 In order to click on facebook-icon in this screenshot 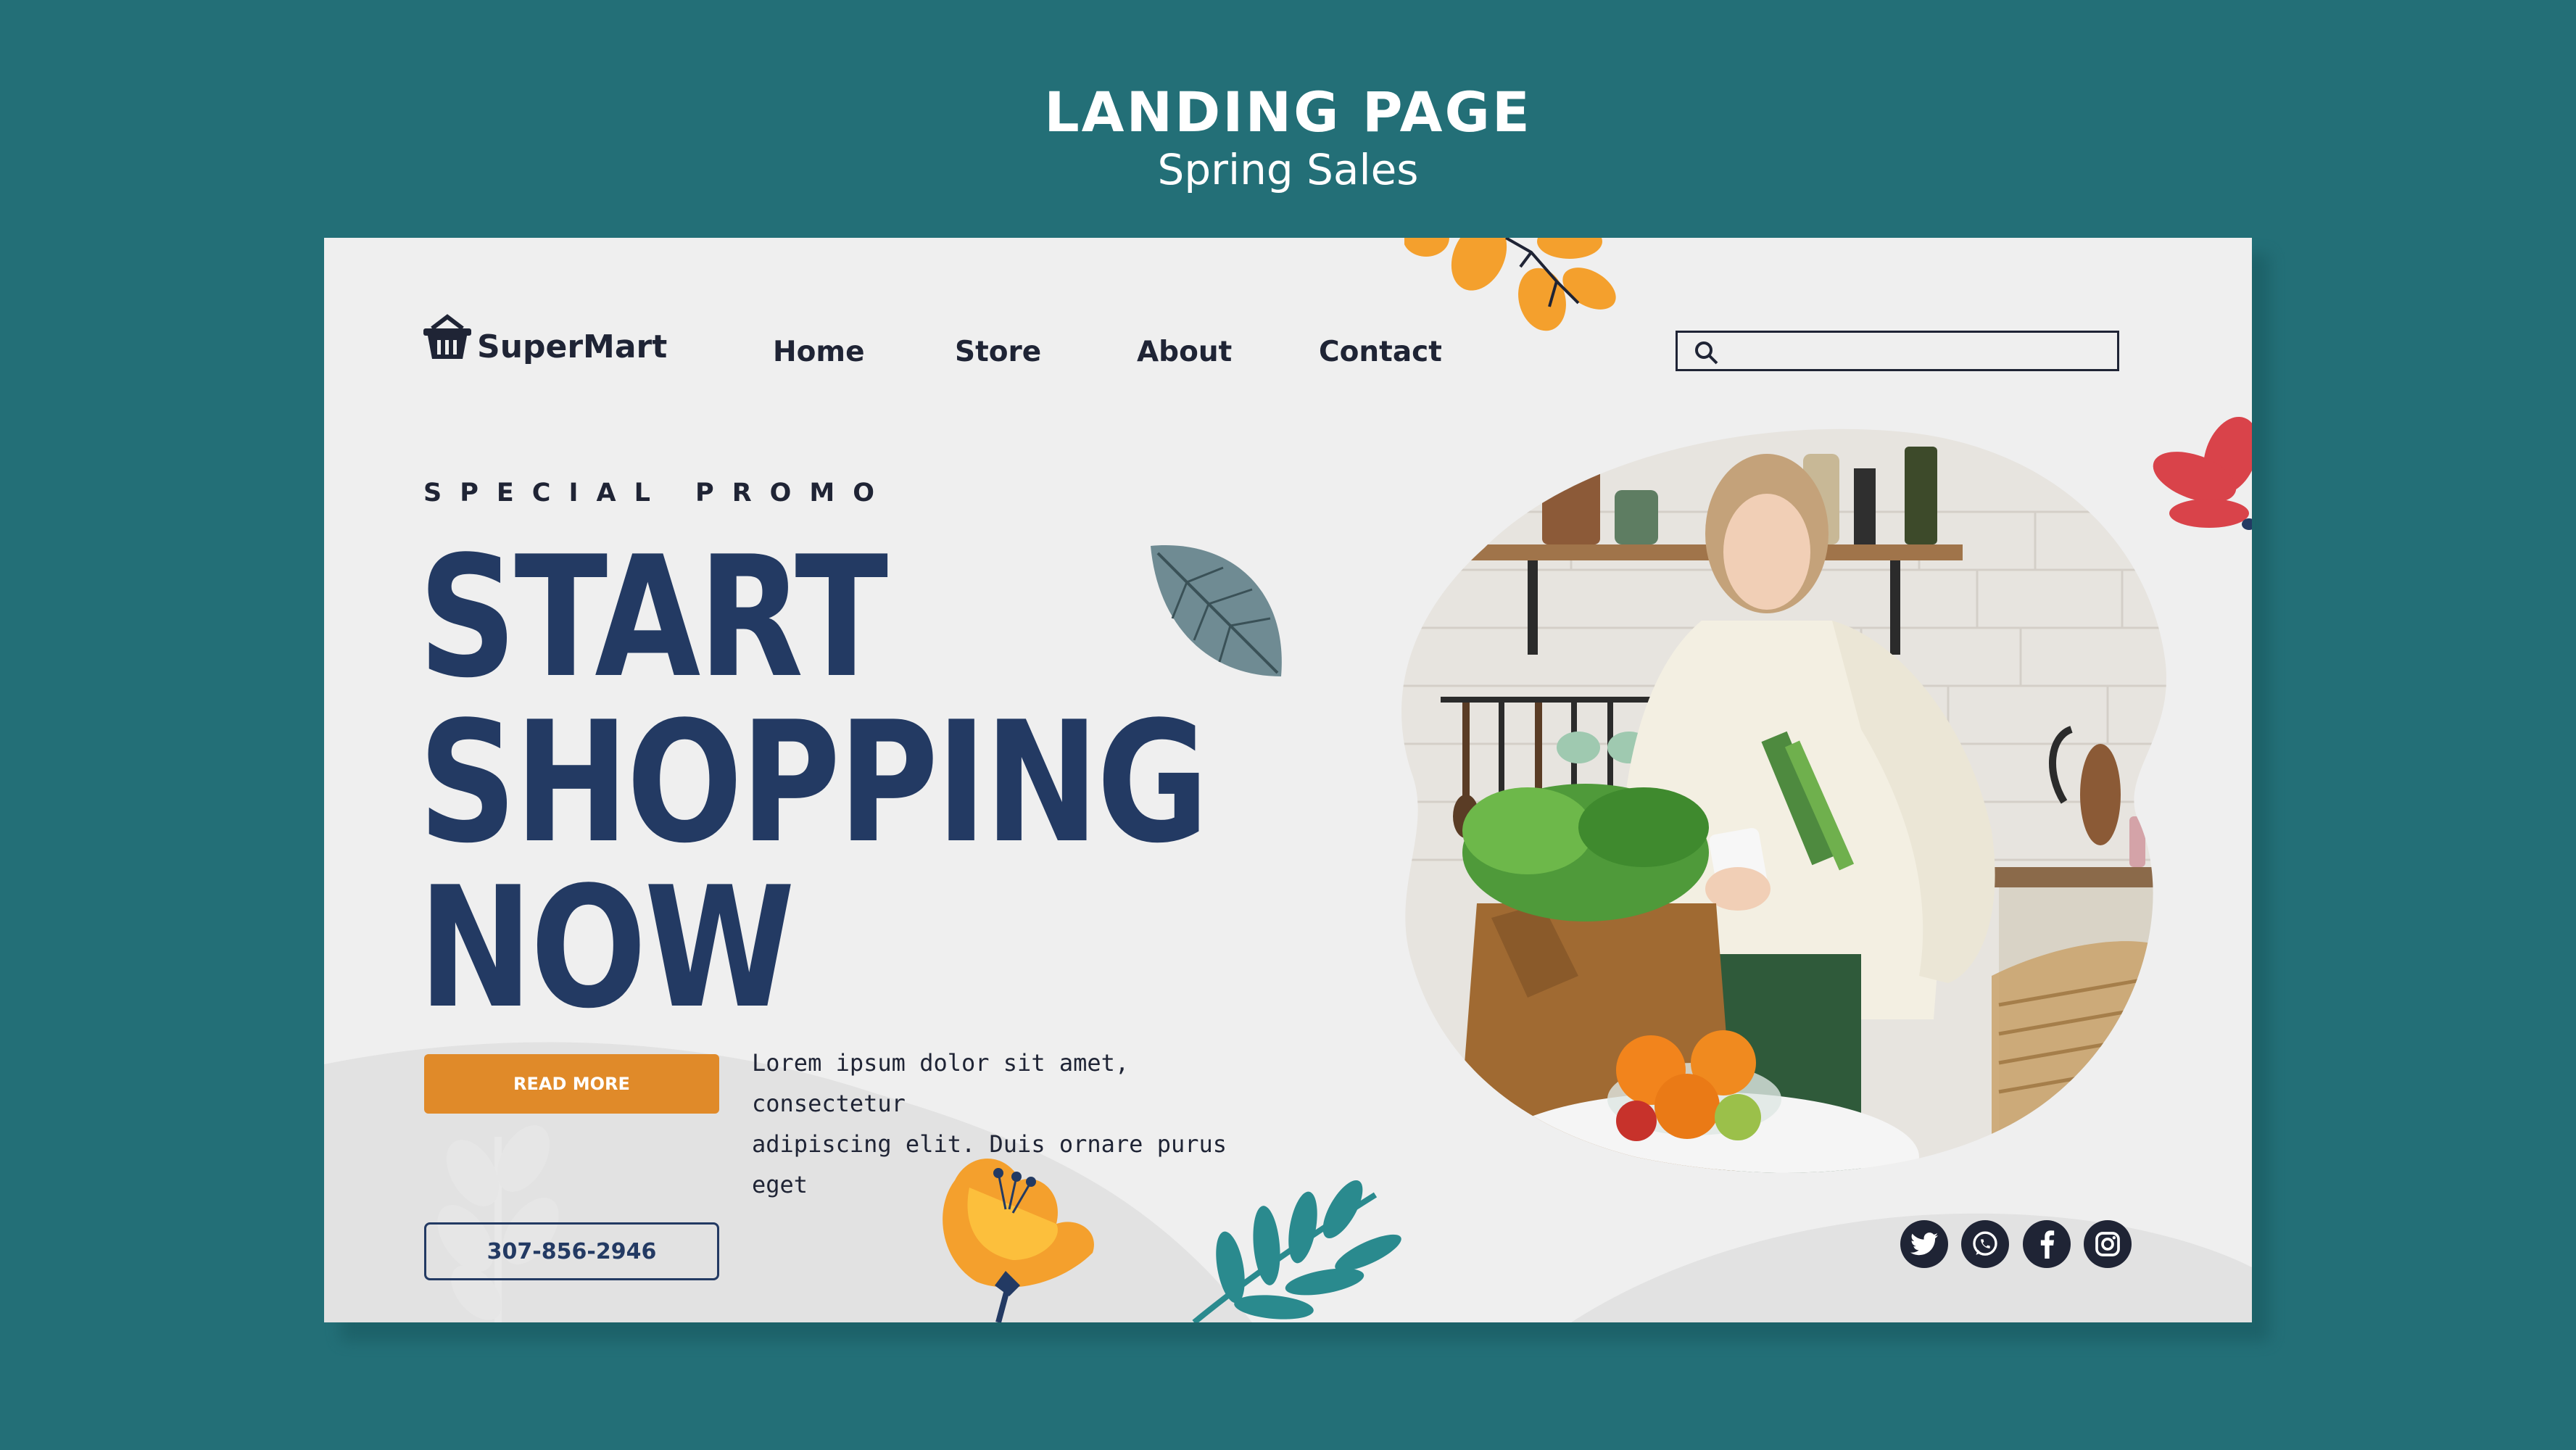, I will do `click(2047, 1244)`.